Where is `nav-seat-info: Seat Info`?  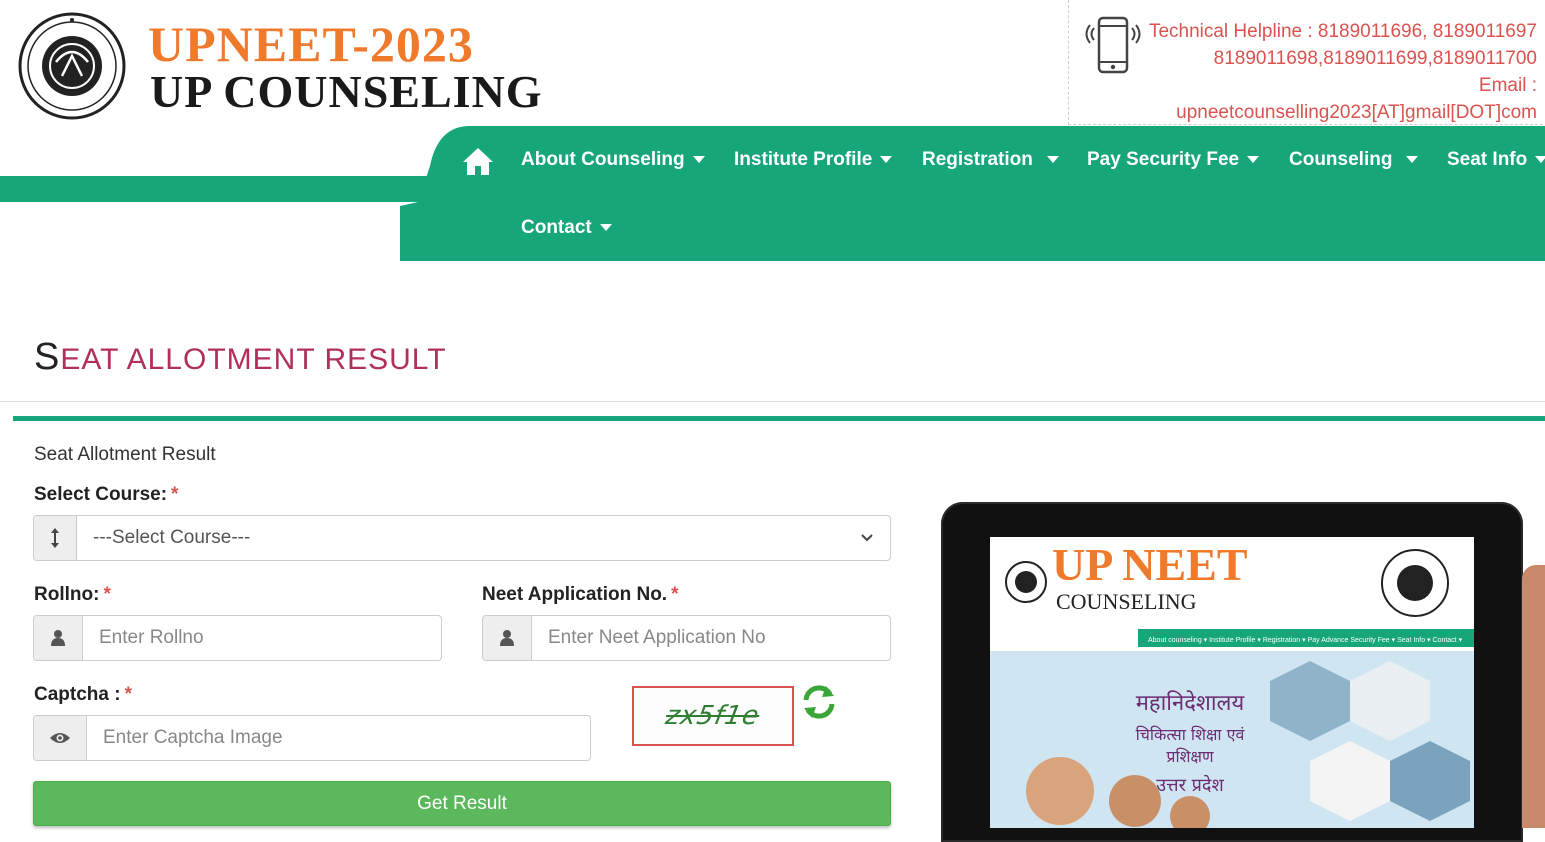 nav-seat-info: Seat Info is located at coordinates (1496, 160).